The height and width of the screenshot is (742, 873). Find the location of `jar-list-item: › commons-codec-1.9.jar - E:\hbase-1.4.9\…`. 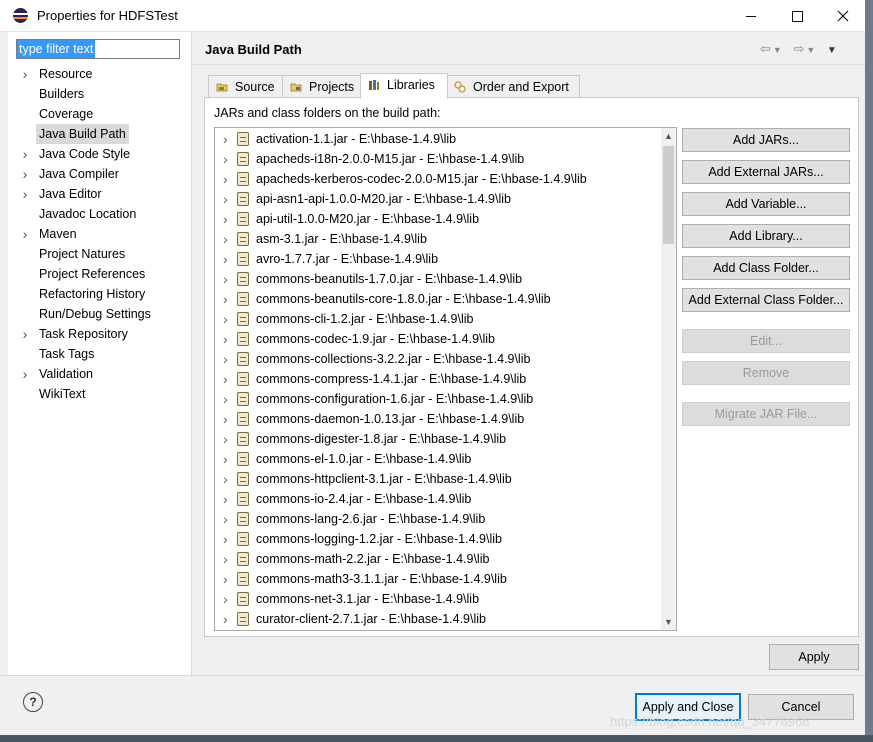

jar-list-item: › commons-codec-1.9.jar - E:\hbase-1.4.9\… is located at coordinates (437, 339).